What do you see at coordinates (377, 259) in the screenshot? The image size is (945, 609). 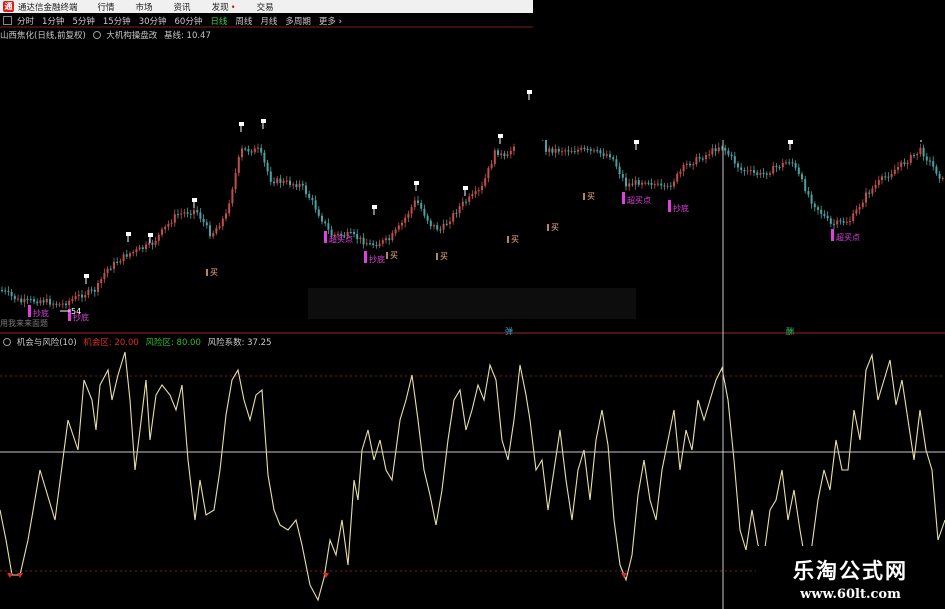 I see `signal-label-1: 抄底` at bounding box center [377, 259].